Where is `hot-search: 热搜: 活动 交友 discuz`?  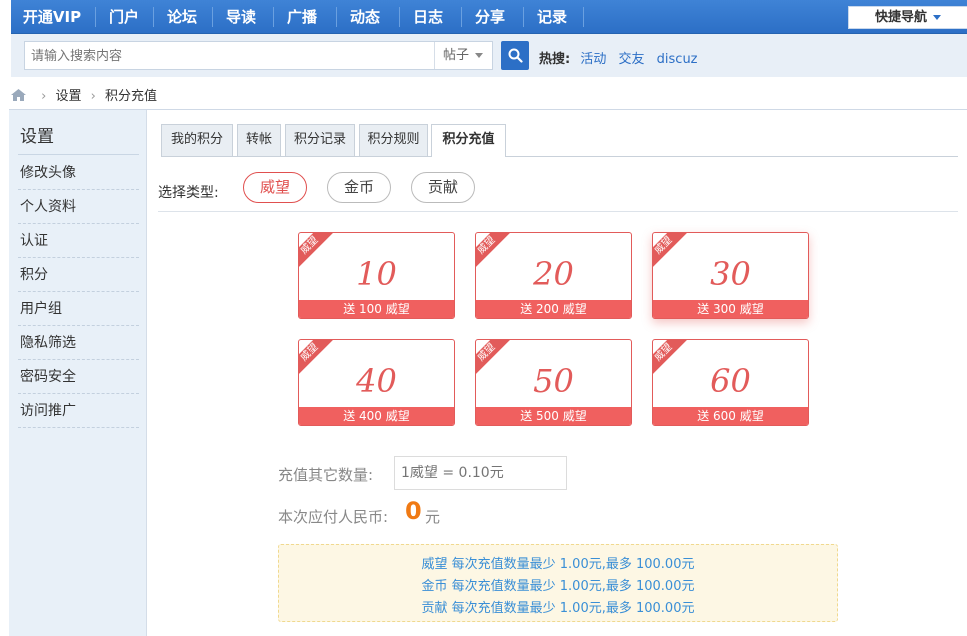
hot-search: 热搜: 活动 交友 discuz is located at coordinates (622, 57).